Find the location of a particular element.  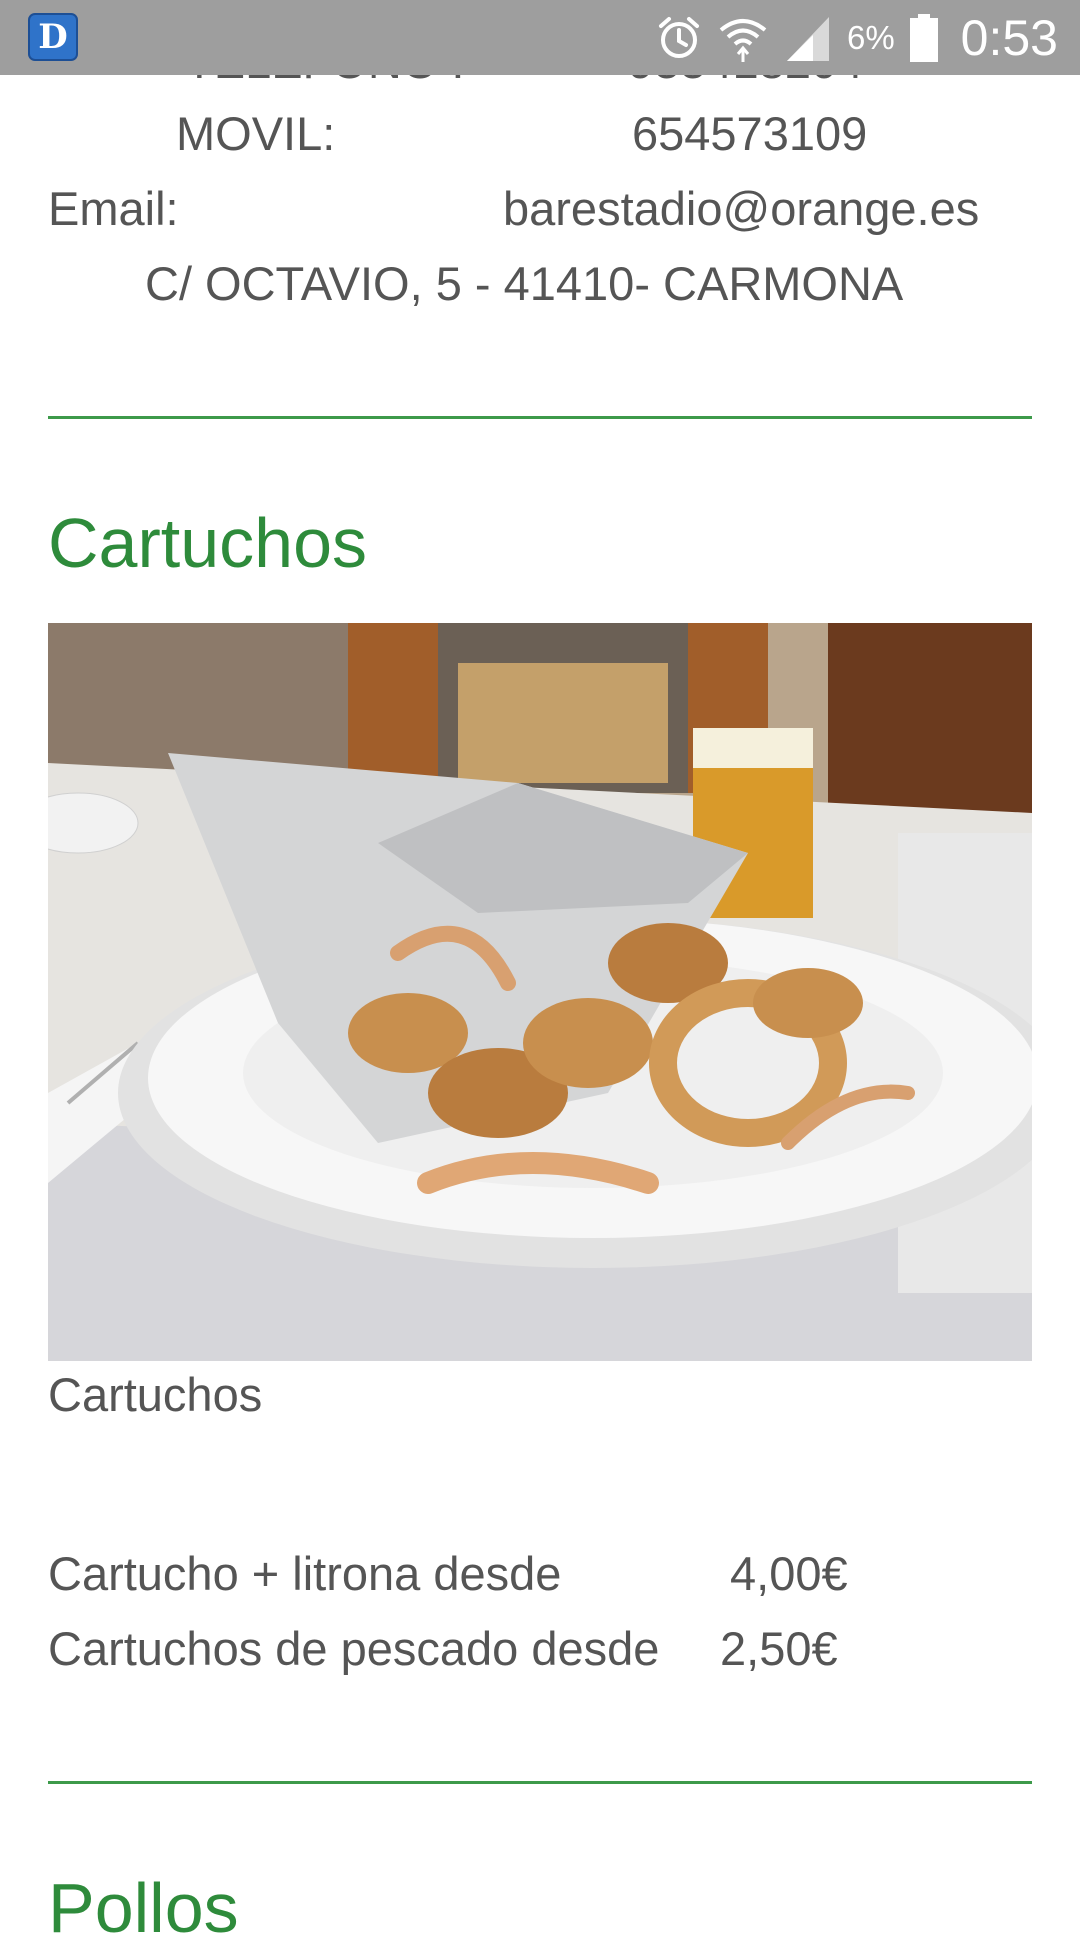

price-label-2: Cartuchos de pescado desde is located at coordinates (354, 1648).